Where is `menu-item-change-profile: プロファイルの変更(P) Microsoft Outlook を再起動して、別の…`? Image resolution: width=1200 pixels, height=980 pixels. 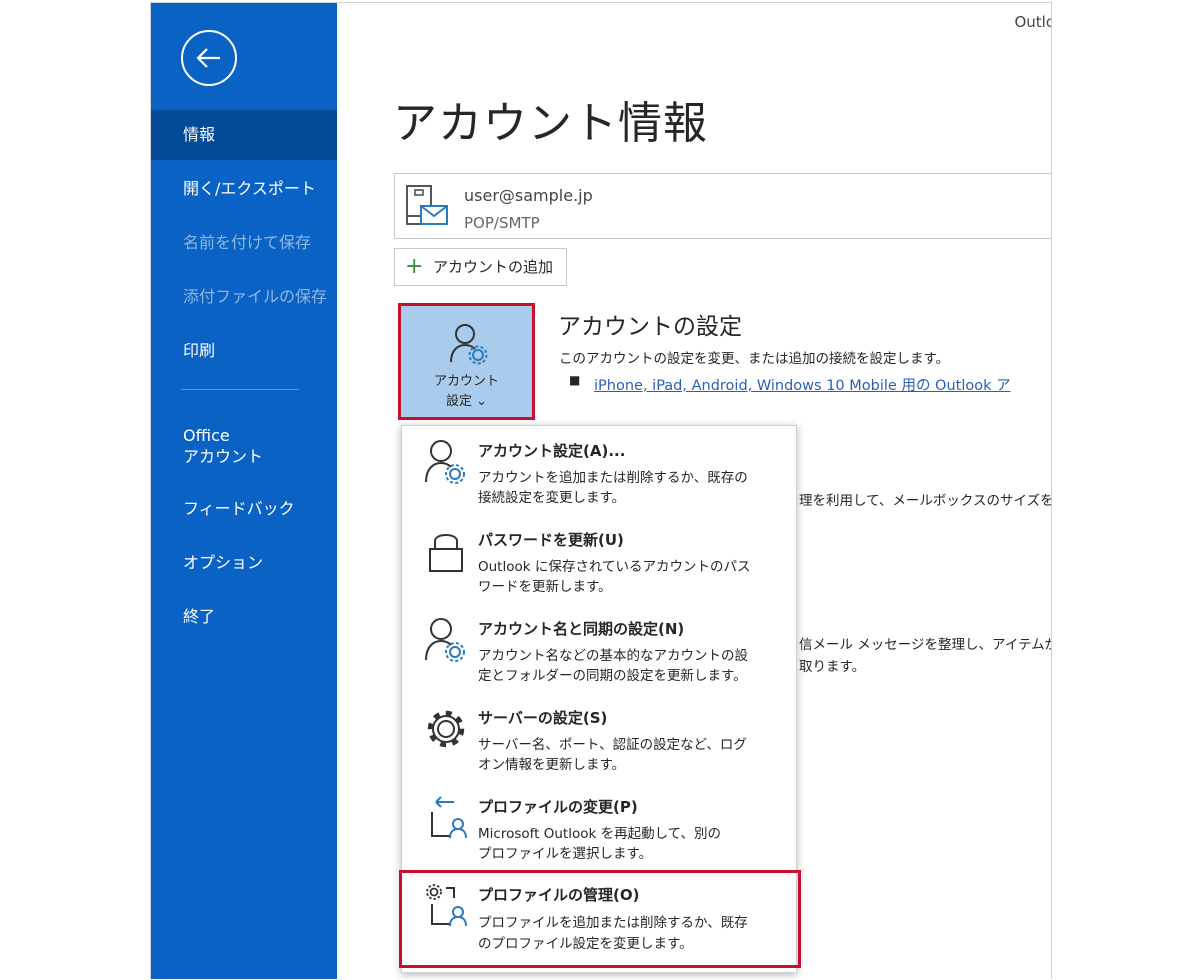
menu-item-change-profile: プロファイルの変更(P) Microsoft Outlook を再起動して、別の… is located at coordinates (599, 828).